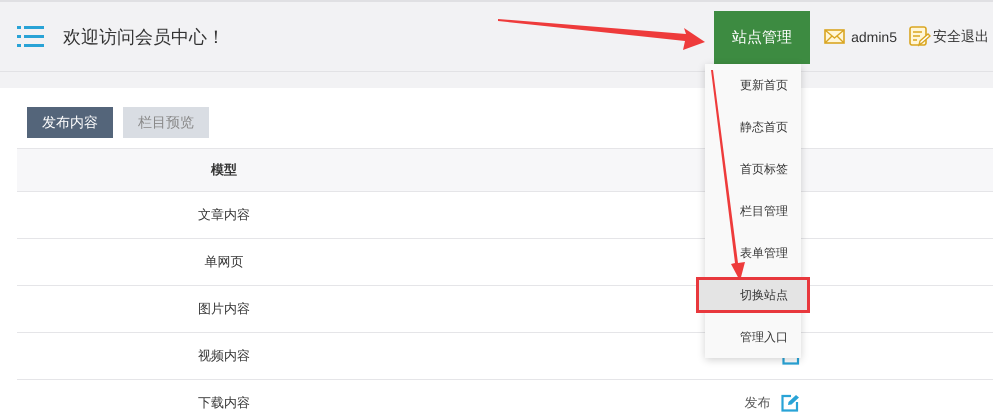  What do you see at coordinates (753, 85) in the screenshot?
I see `menu-item: 更新首页` at bounding box center [753, 85].